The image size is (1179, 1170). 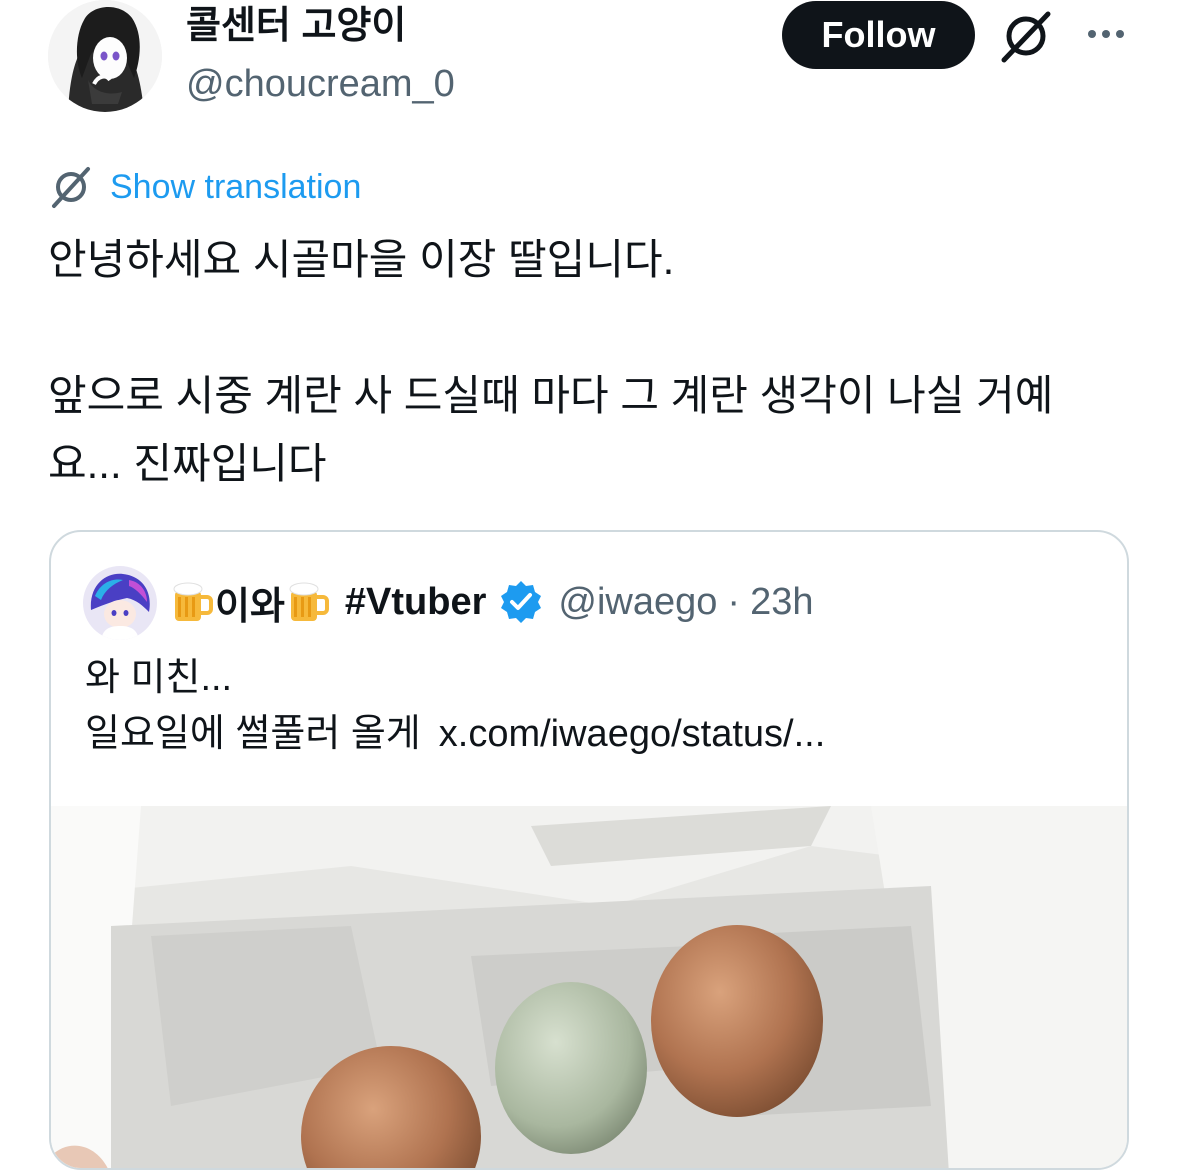 What do you see at coordinates (250, 606) in the screenshot?
I see `quoted-author-name-text: 이와` at bounding box center [250, 606].